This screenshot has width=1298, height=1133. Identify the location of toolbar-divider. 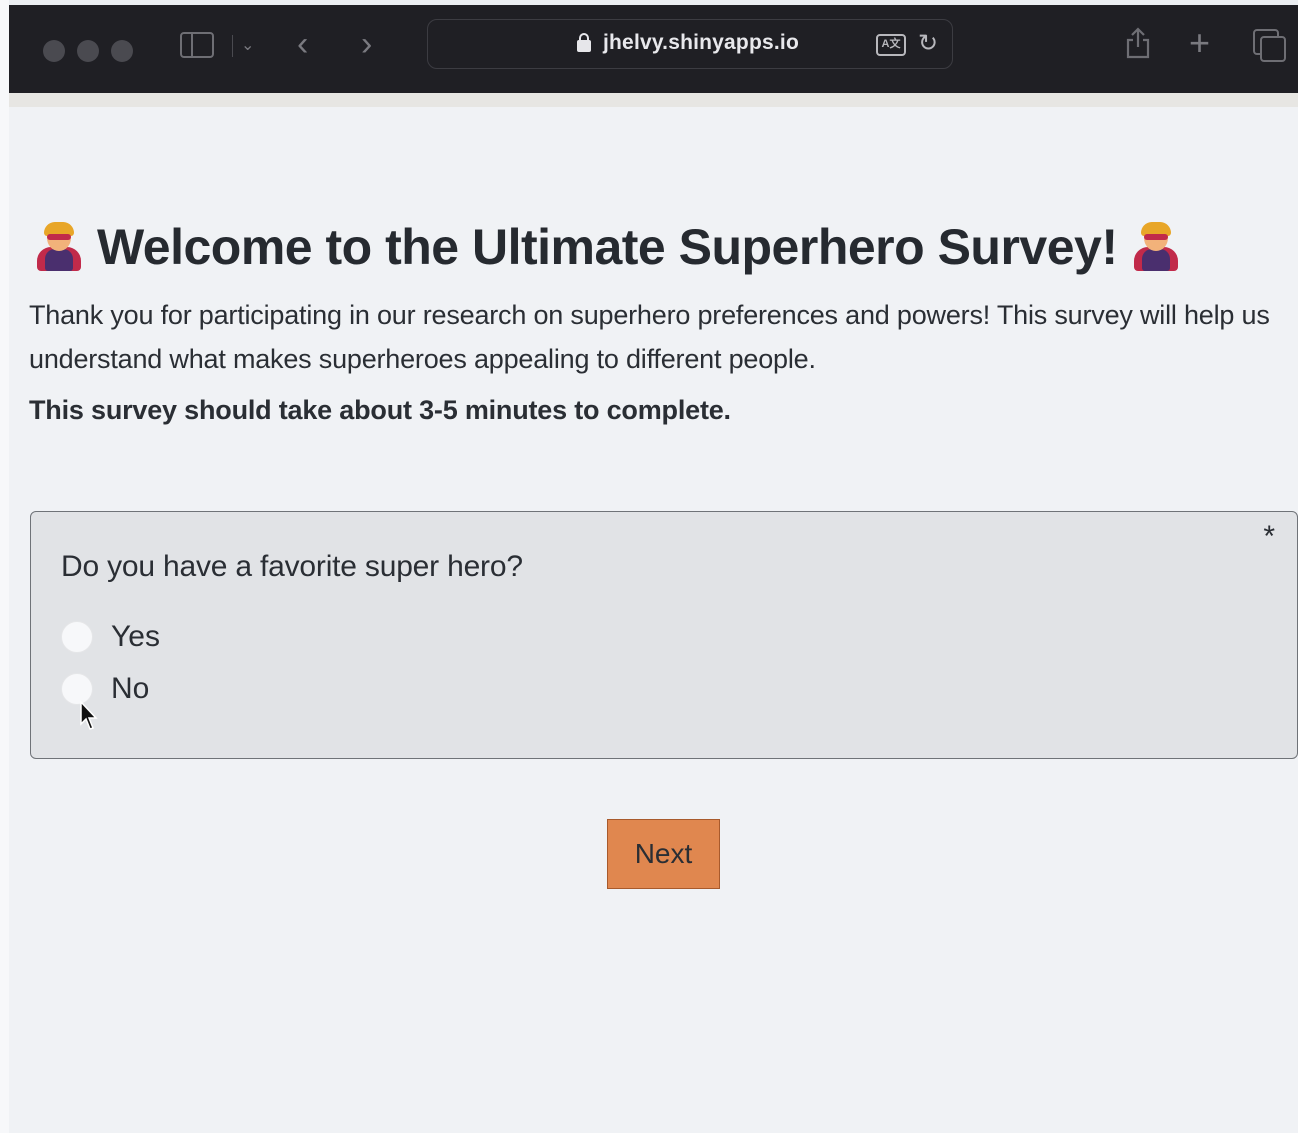
(232, 46).